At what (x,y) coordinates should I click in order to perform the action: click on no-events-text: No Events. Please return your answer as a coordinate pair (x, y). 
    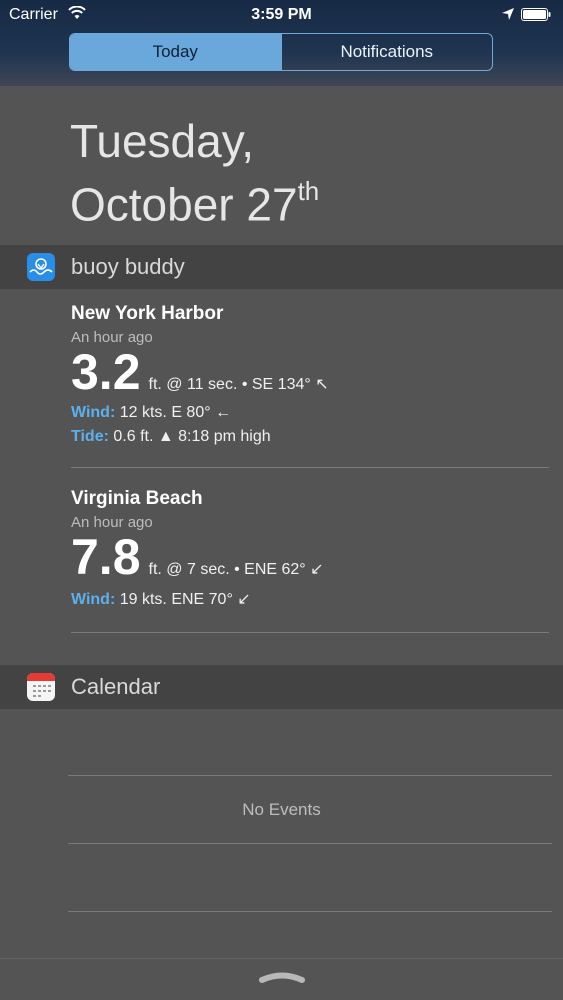
    Looking at the image, I should click on (281, 809).